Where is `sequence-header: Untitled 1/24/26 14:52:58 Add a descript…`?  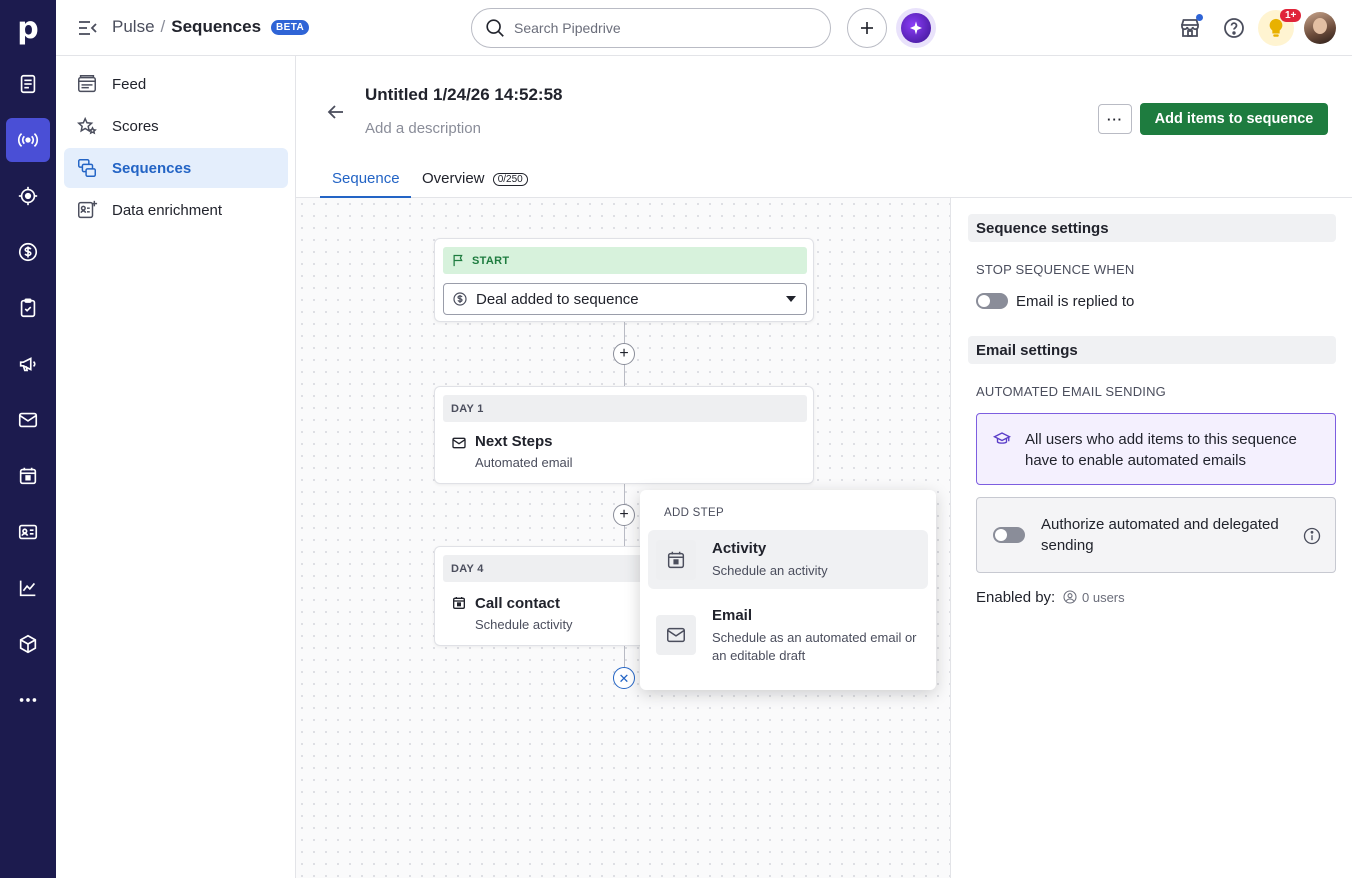 sequence-header: Untitled 1/24/26 14:52:58 Add a descript… is located at coordinates (824, 127).